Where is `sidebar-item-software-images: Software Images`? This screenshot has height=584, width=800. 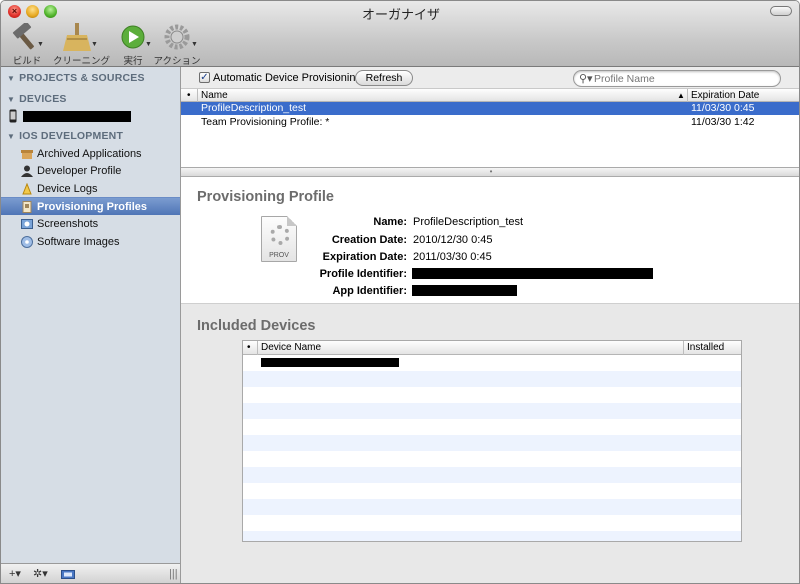 sidebar-item-software-images: Software Images is located at coordinates (90, 242).